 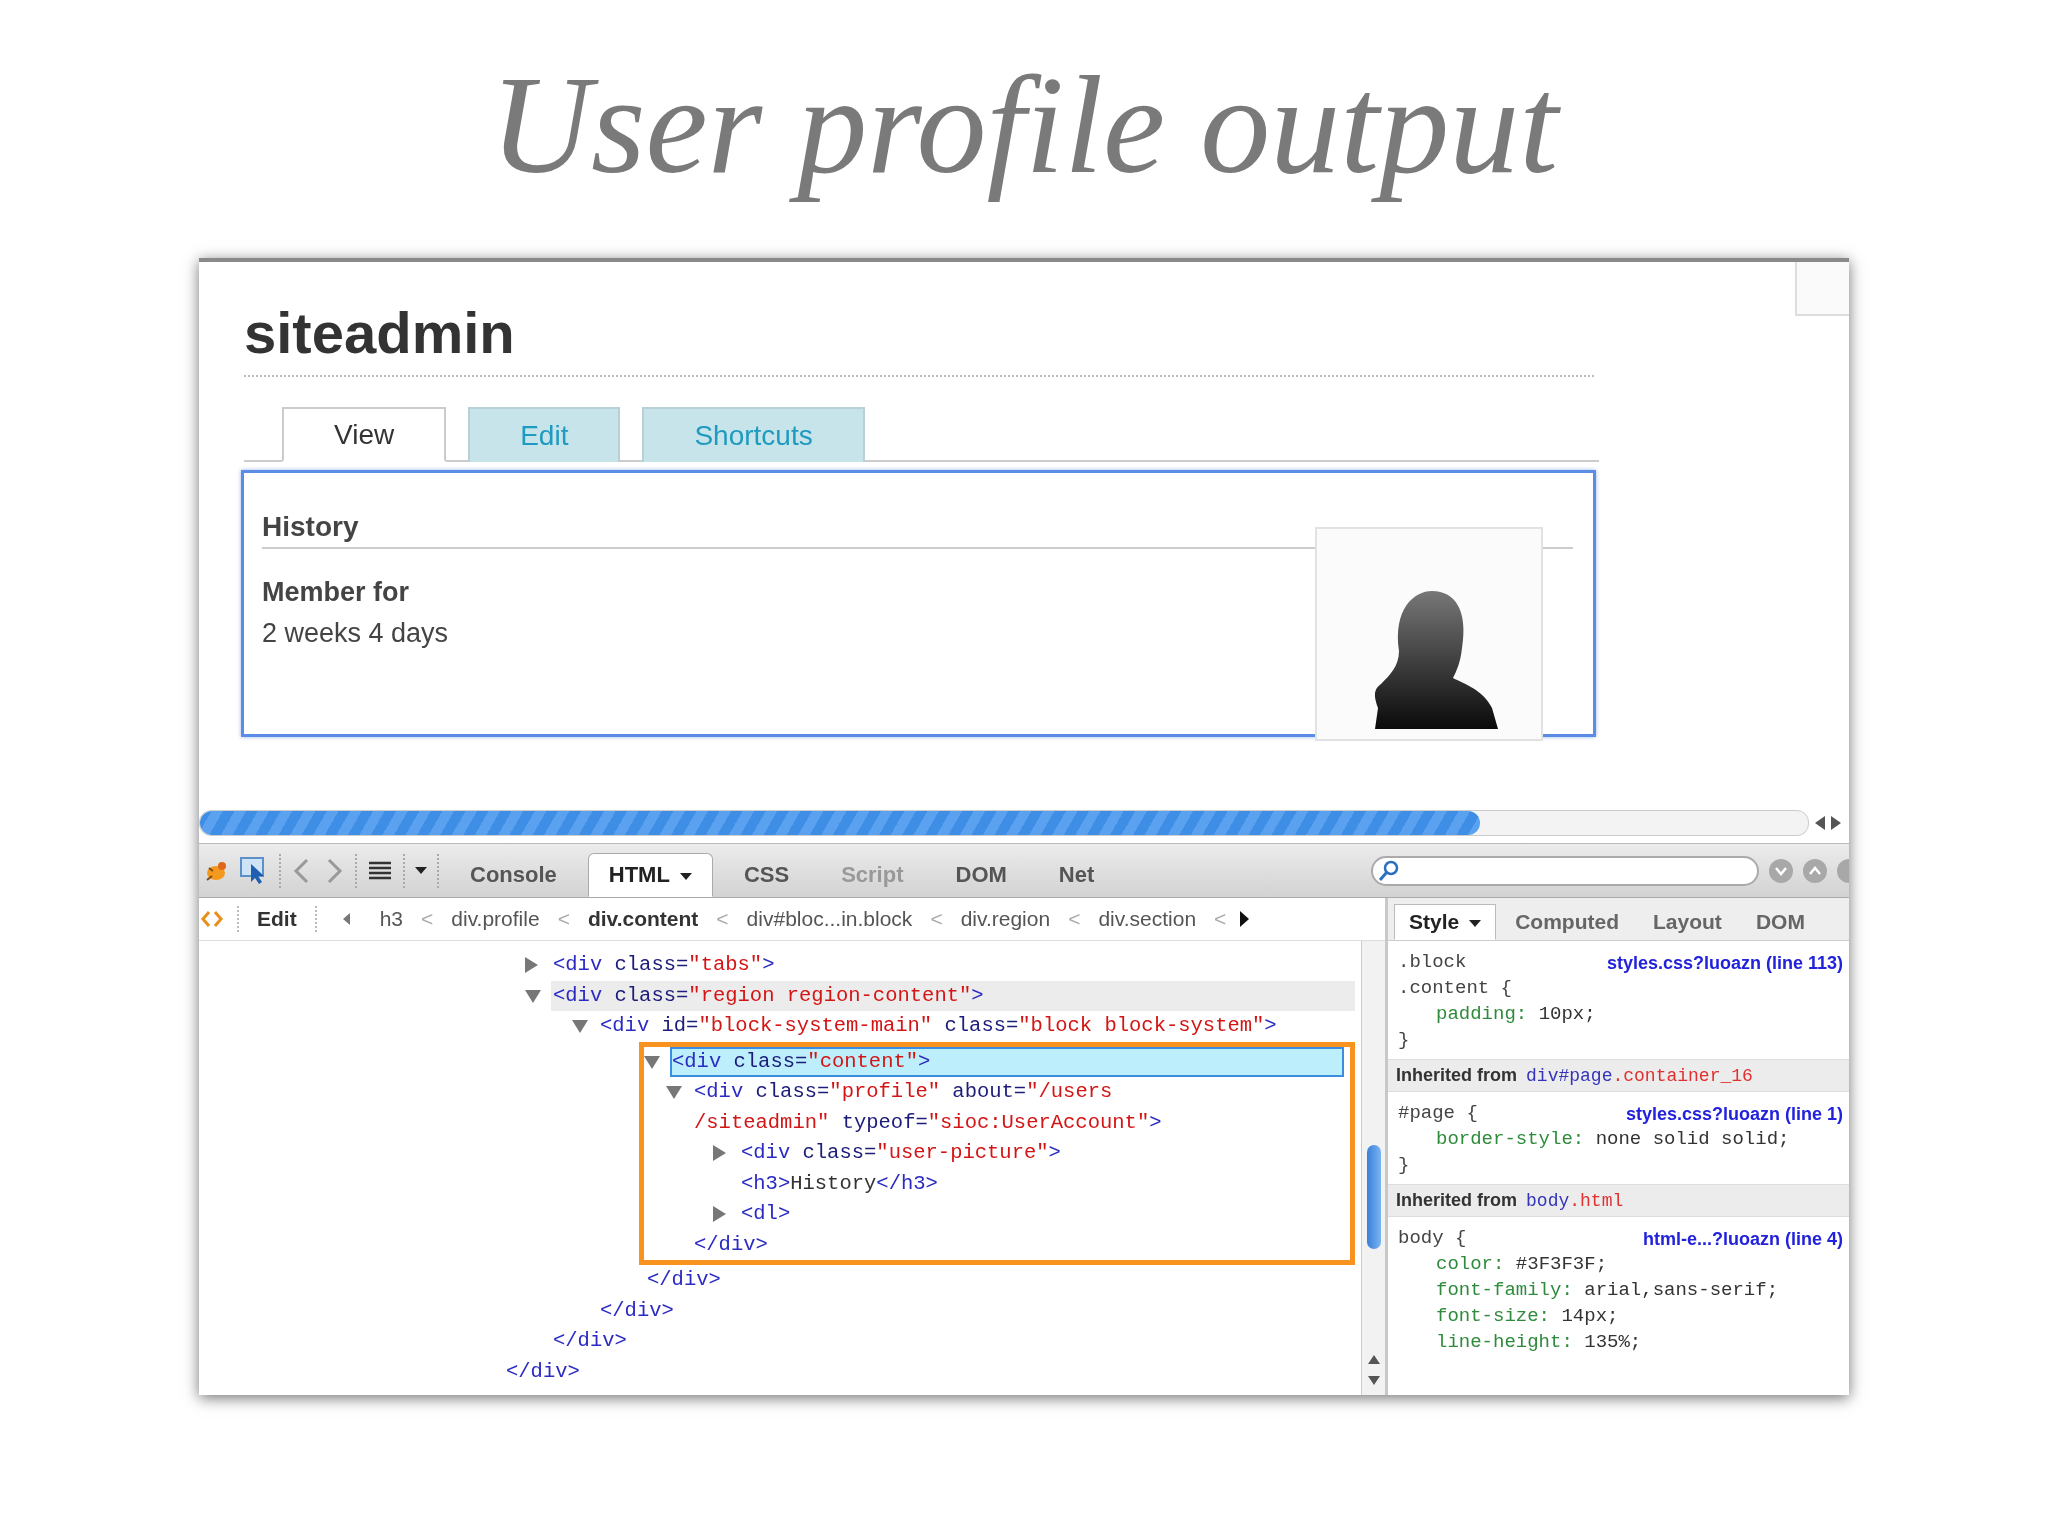 I want to click on side-tab: Layout, so click(x=1687, y=922).